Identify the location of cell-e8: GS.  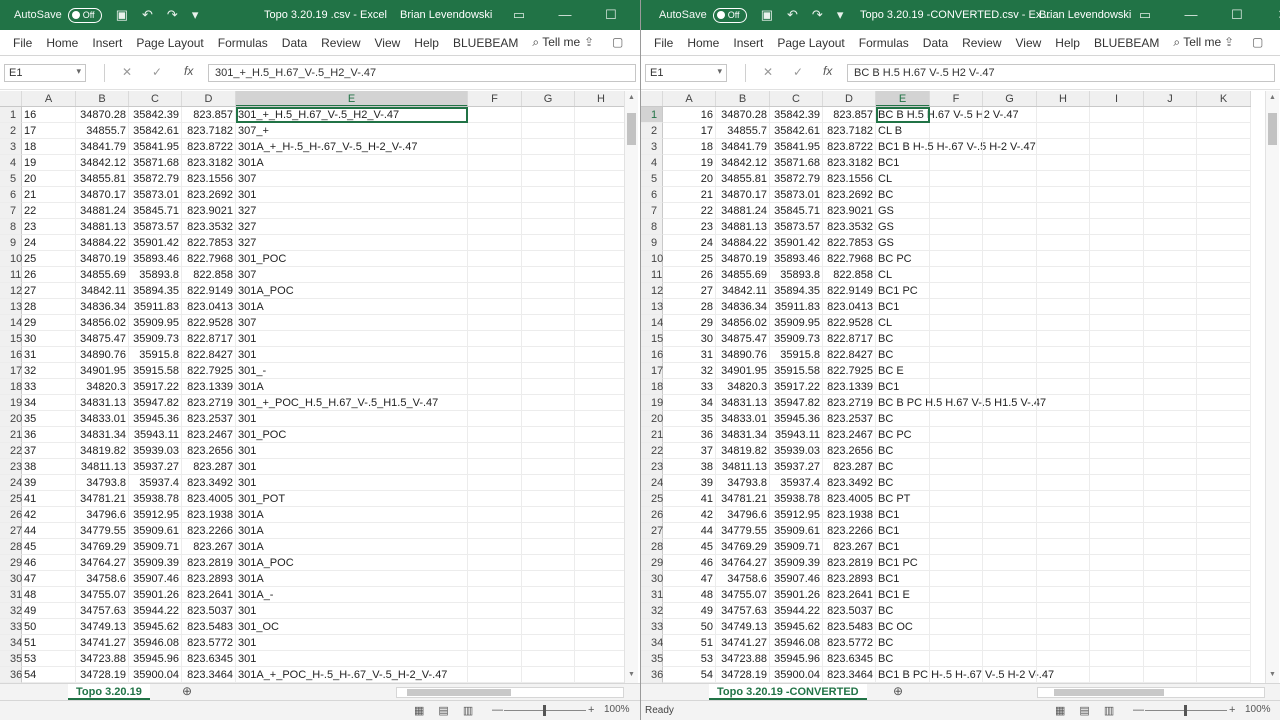
(903, 227).